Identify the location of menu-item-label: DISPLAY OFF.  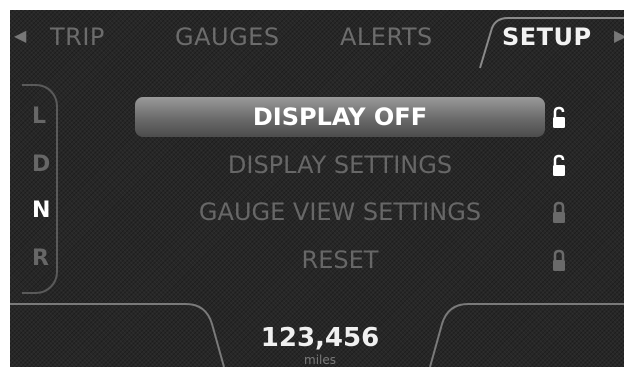
(340, 117).